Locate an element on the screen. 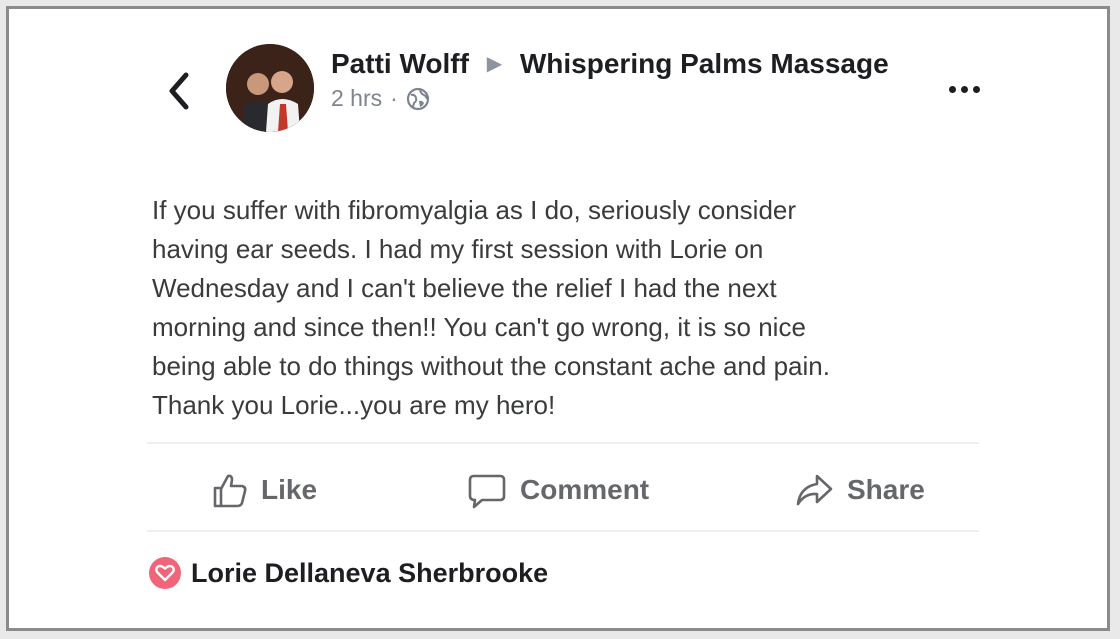  like-label: Like is located at coordinates (289, 489).